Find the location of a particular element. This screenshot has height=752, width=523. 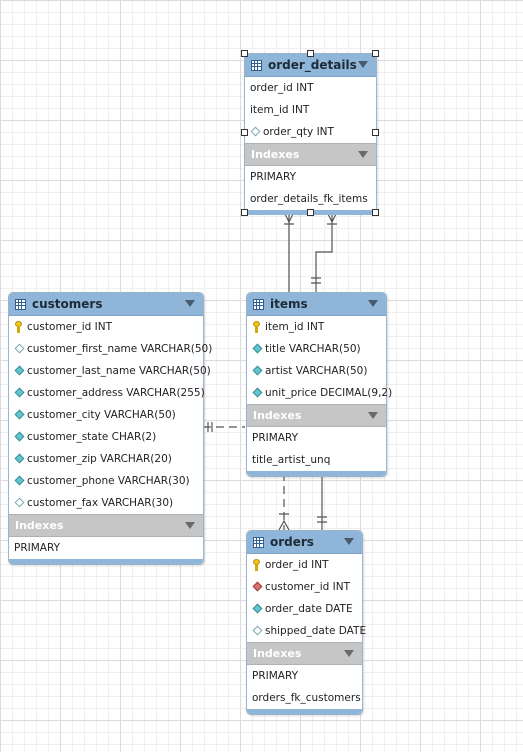

rel-items-one-marker is located at coordinates (316, 280).